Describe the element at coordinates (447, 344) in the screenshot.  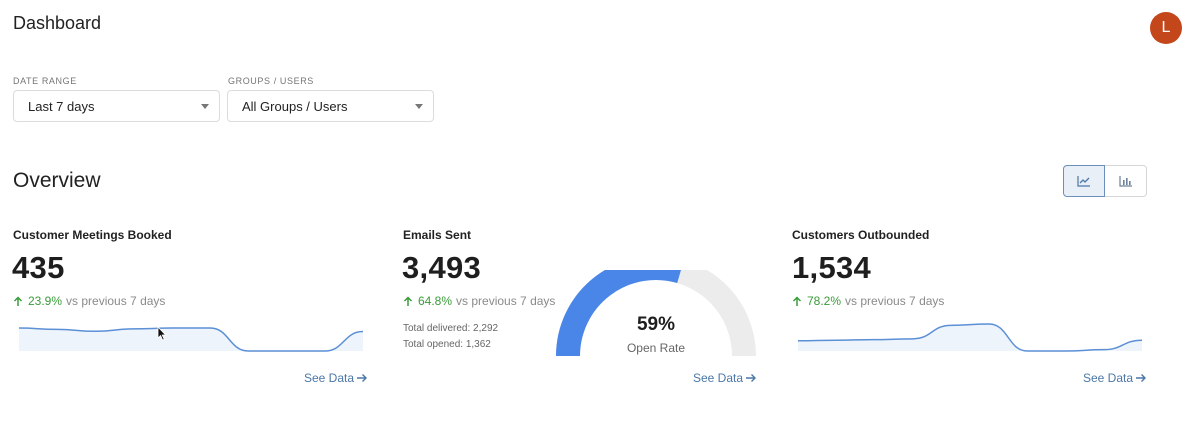
I see `total-opened: Total opened: 1,362` at that location.